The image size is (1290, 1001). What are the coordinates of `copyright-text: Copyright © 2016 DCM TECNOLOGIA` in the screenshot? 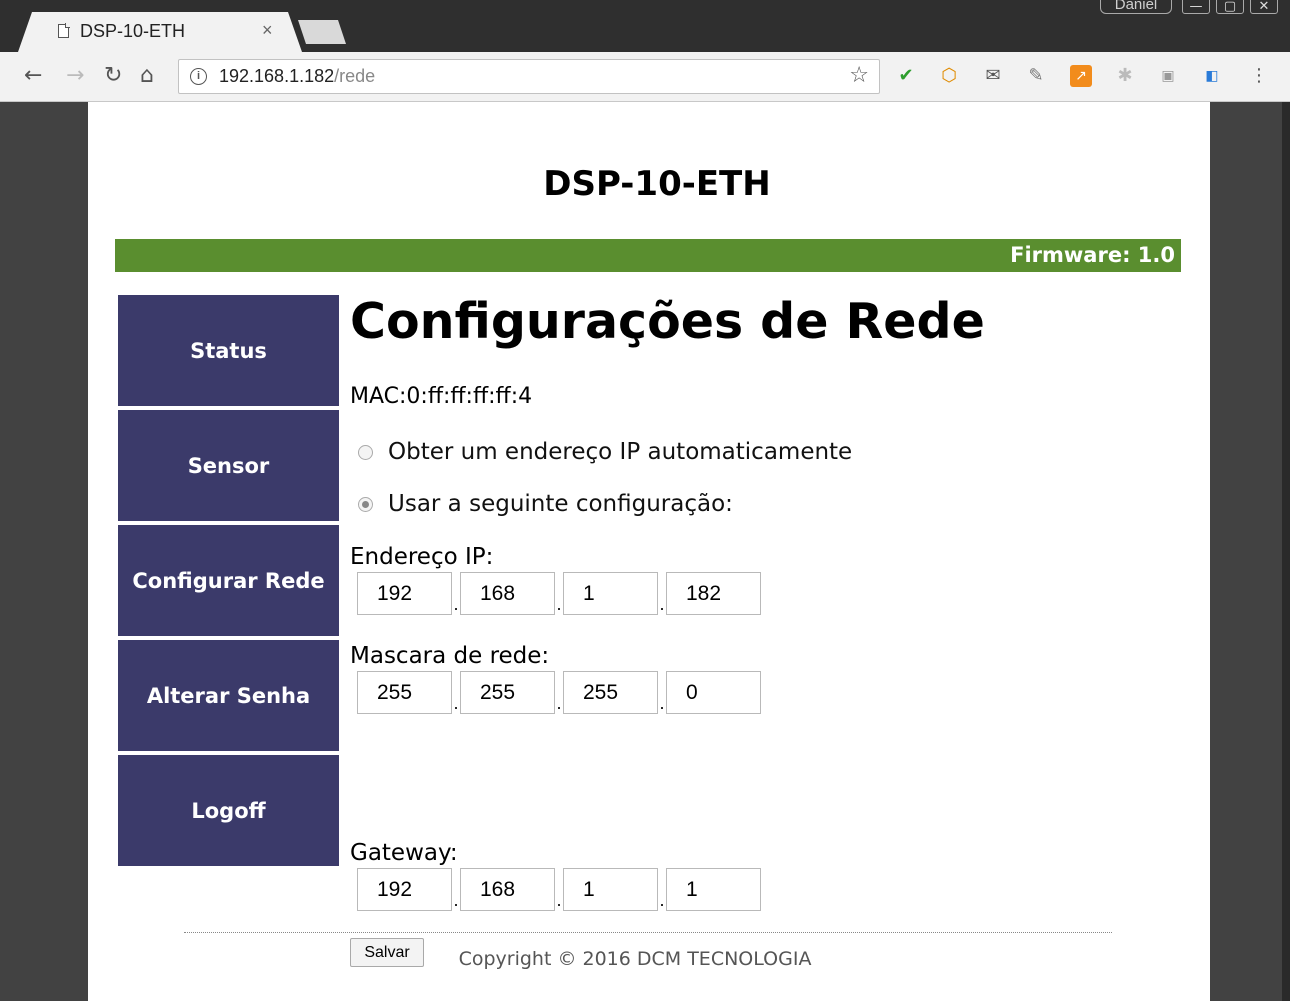 It's located at (635, 959).